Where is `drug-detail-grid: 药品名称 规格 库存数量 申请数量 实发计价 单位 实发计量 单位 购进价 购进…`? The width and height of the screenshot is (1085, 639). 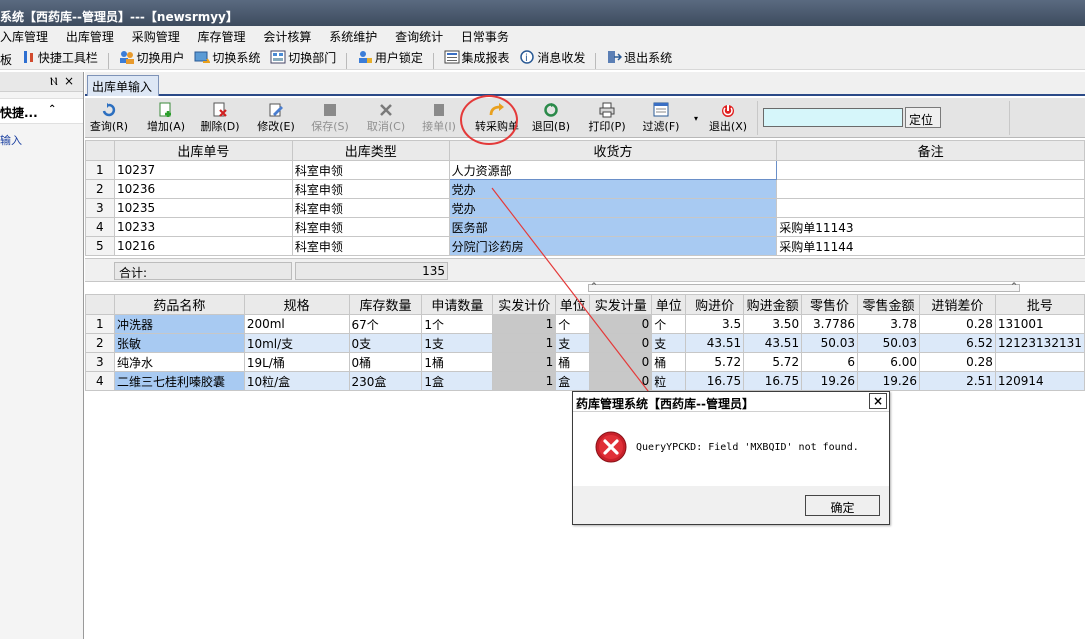 drug-detail-grid: 药品名称 规格 库存数量 申请数量 实发计价 单位 实发计量 单位 购进价 购进… is located at coordinates (585, 342).